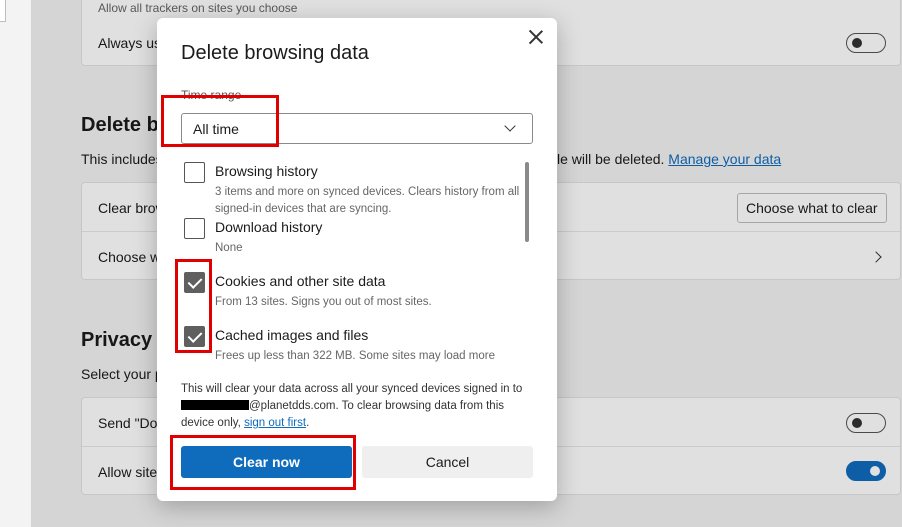  Describe the element at coordinates (229, 248) in the screenshot. I see `option-desc: None` at that location.